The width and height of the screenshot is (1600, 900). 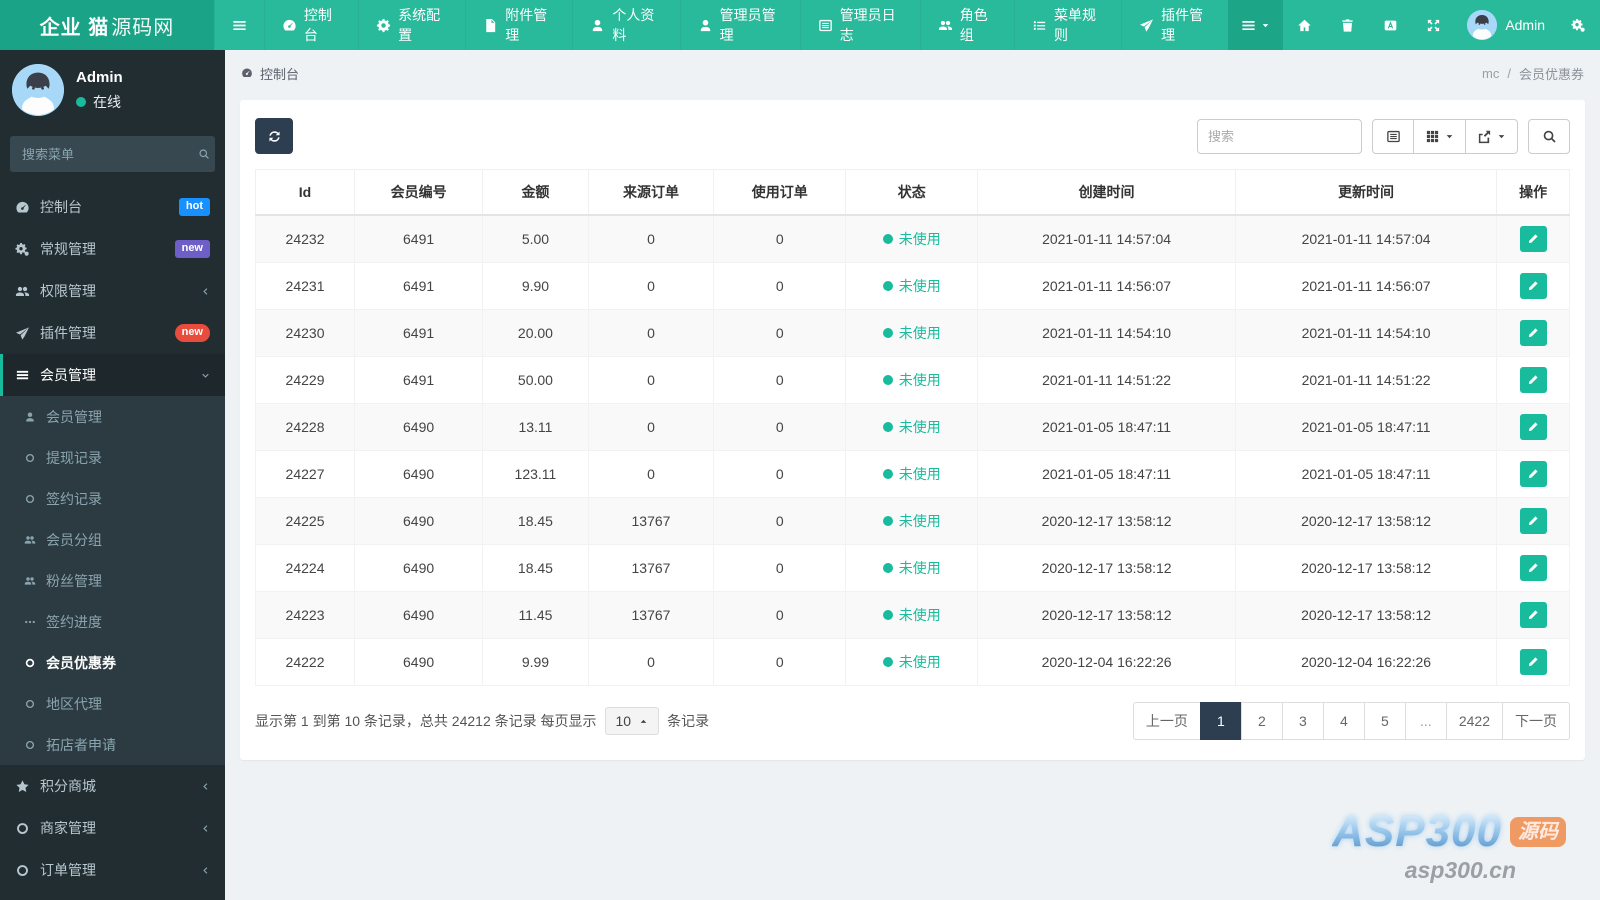 I want to click on nav-item-system-config: 系统配置, so click(x=411, y=25).